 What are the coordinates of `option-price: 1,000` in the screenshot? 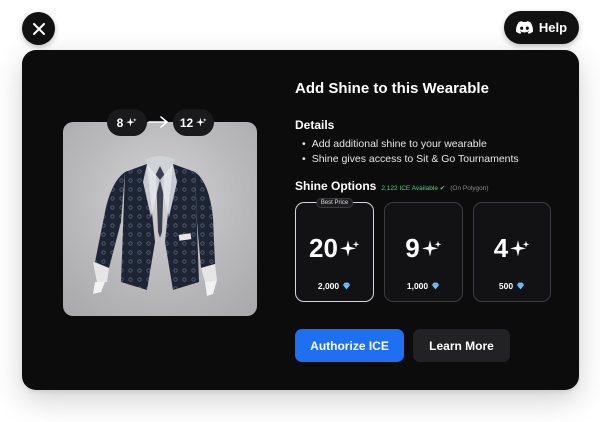 It's located at (423, 286).